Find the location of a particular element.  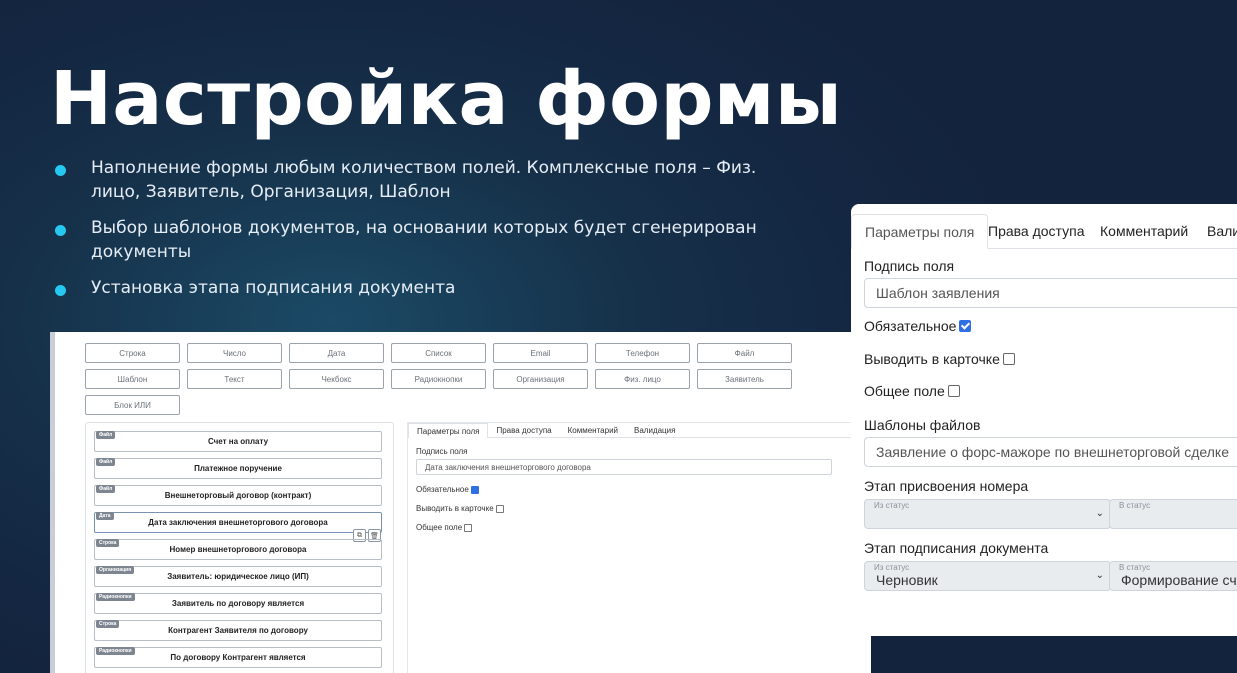

tab-validation: Валидация is located at coordinates (655, 430).